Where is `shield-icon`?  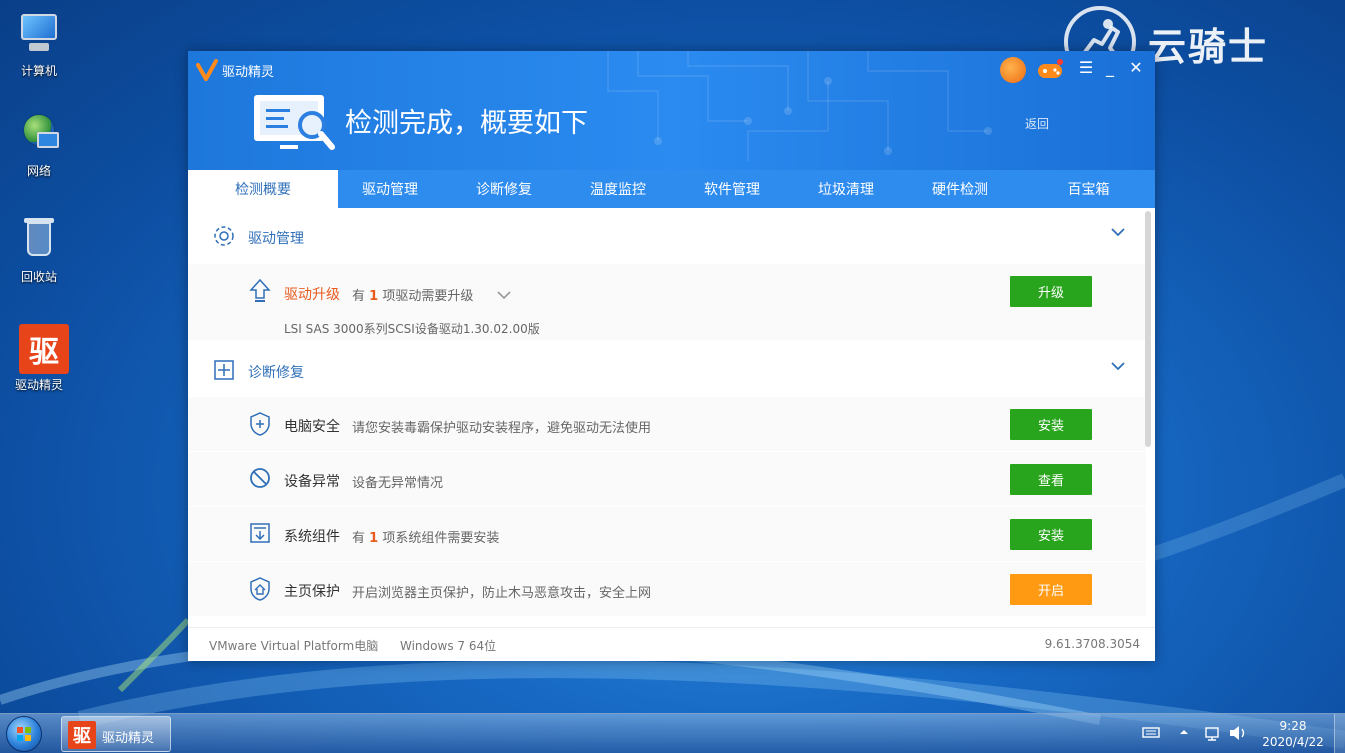
shield-icon is located at coordinates (260, 426).